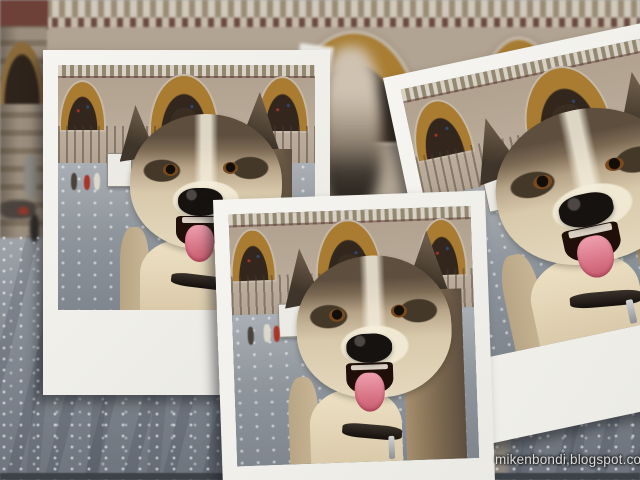 The height and width of the screenshot is (480, 640). I want to click on dentil-band, so click(320, 22).